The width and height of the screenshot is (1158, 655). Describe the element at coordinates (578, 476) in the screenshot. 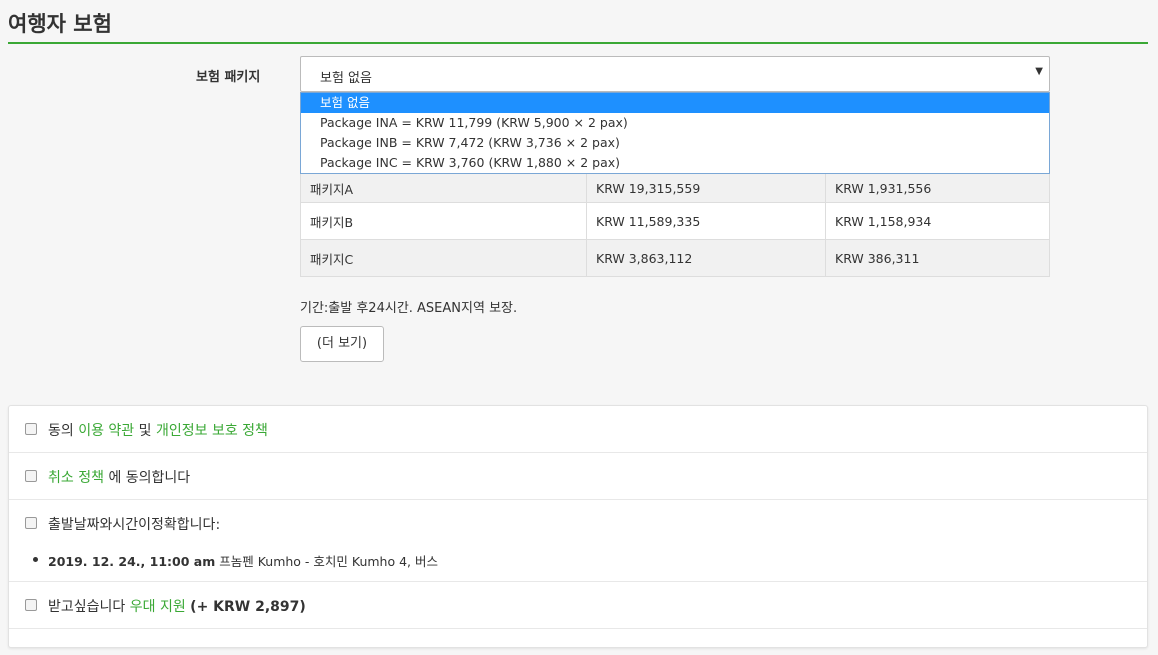

I see `cancel-policy-row: 취소 정책 에 동의합니다` at that location.